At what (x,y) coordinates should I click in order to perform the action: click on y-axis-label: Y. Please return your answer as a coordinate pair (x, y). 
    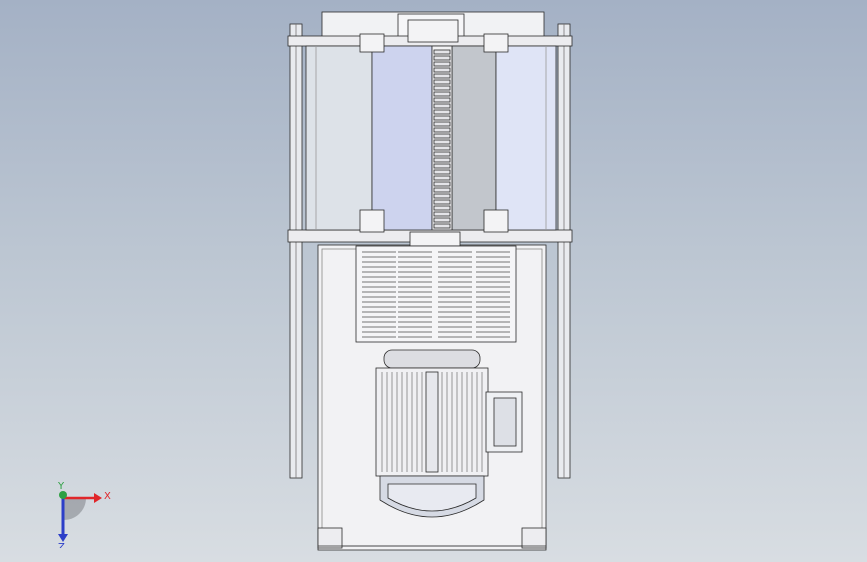
    Looking at the image, I should click on (61, 487).